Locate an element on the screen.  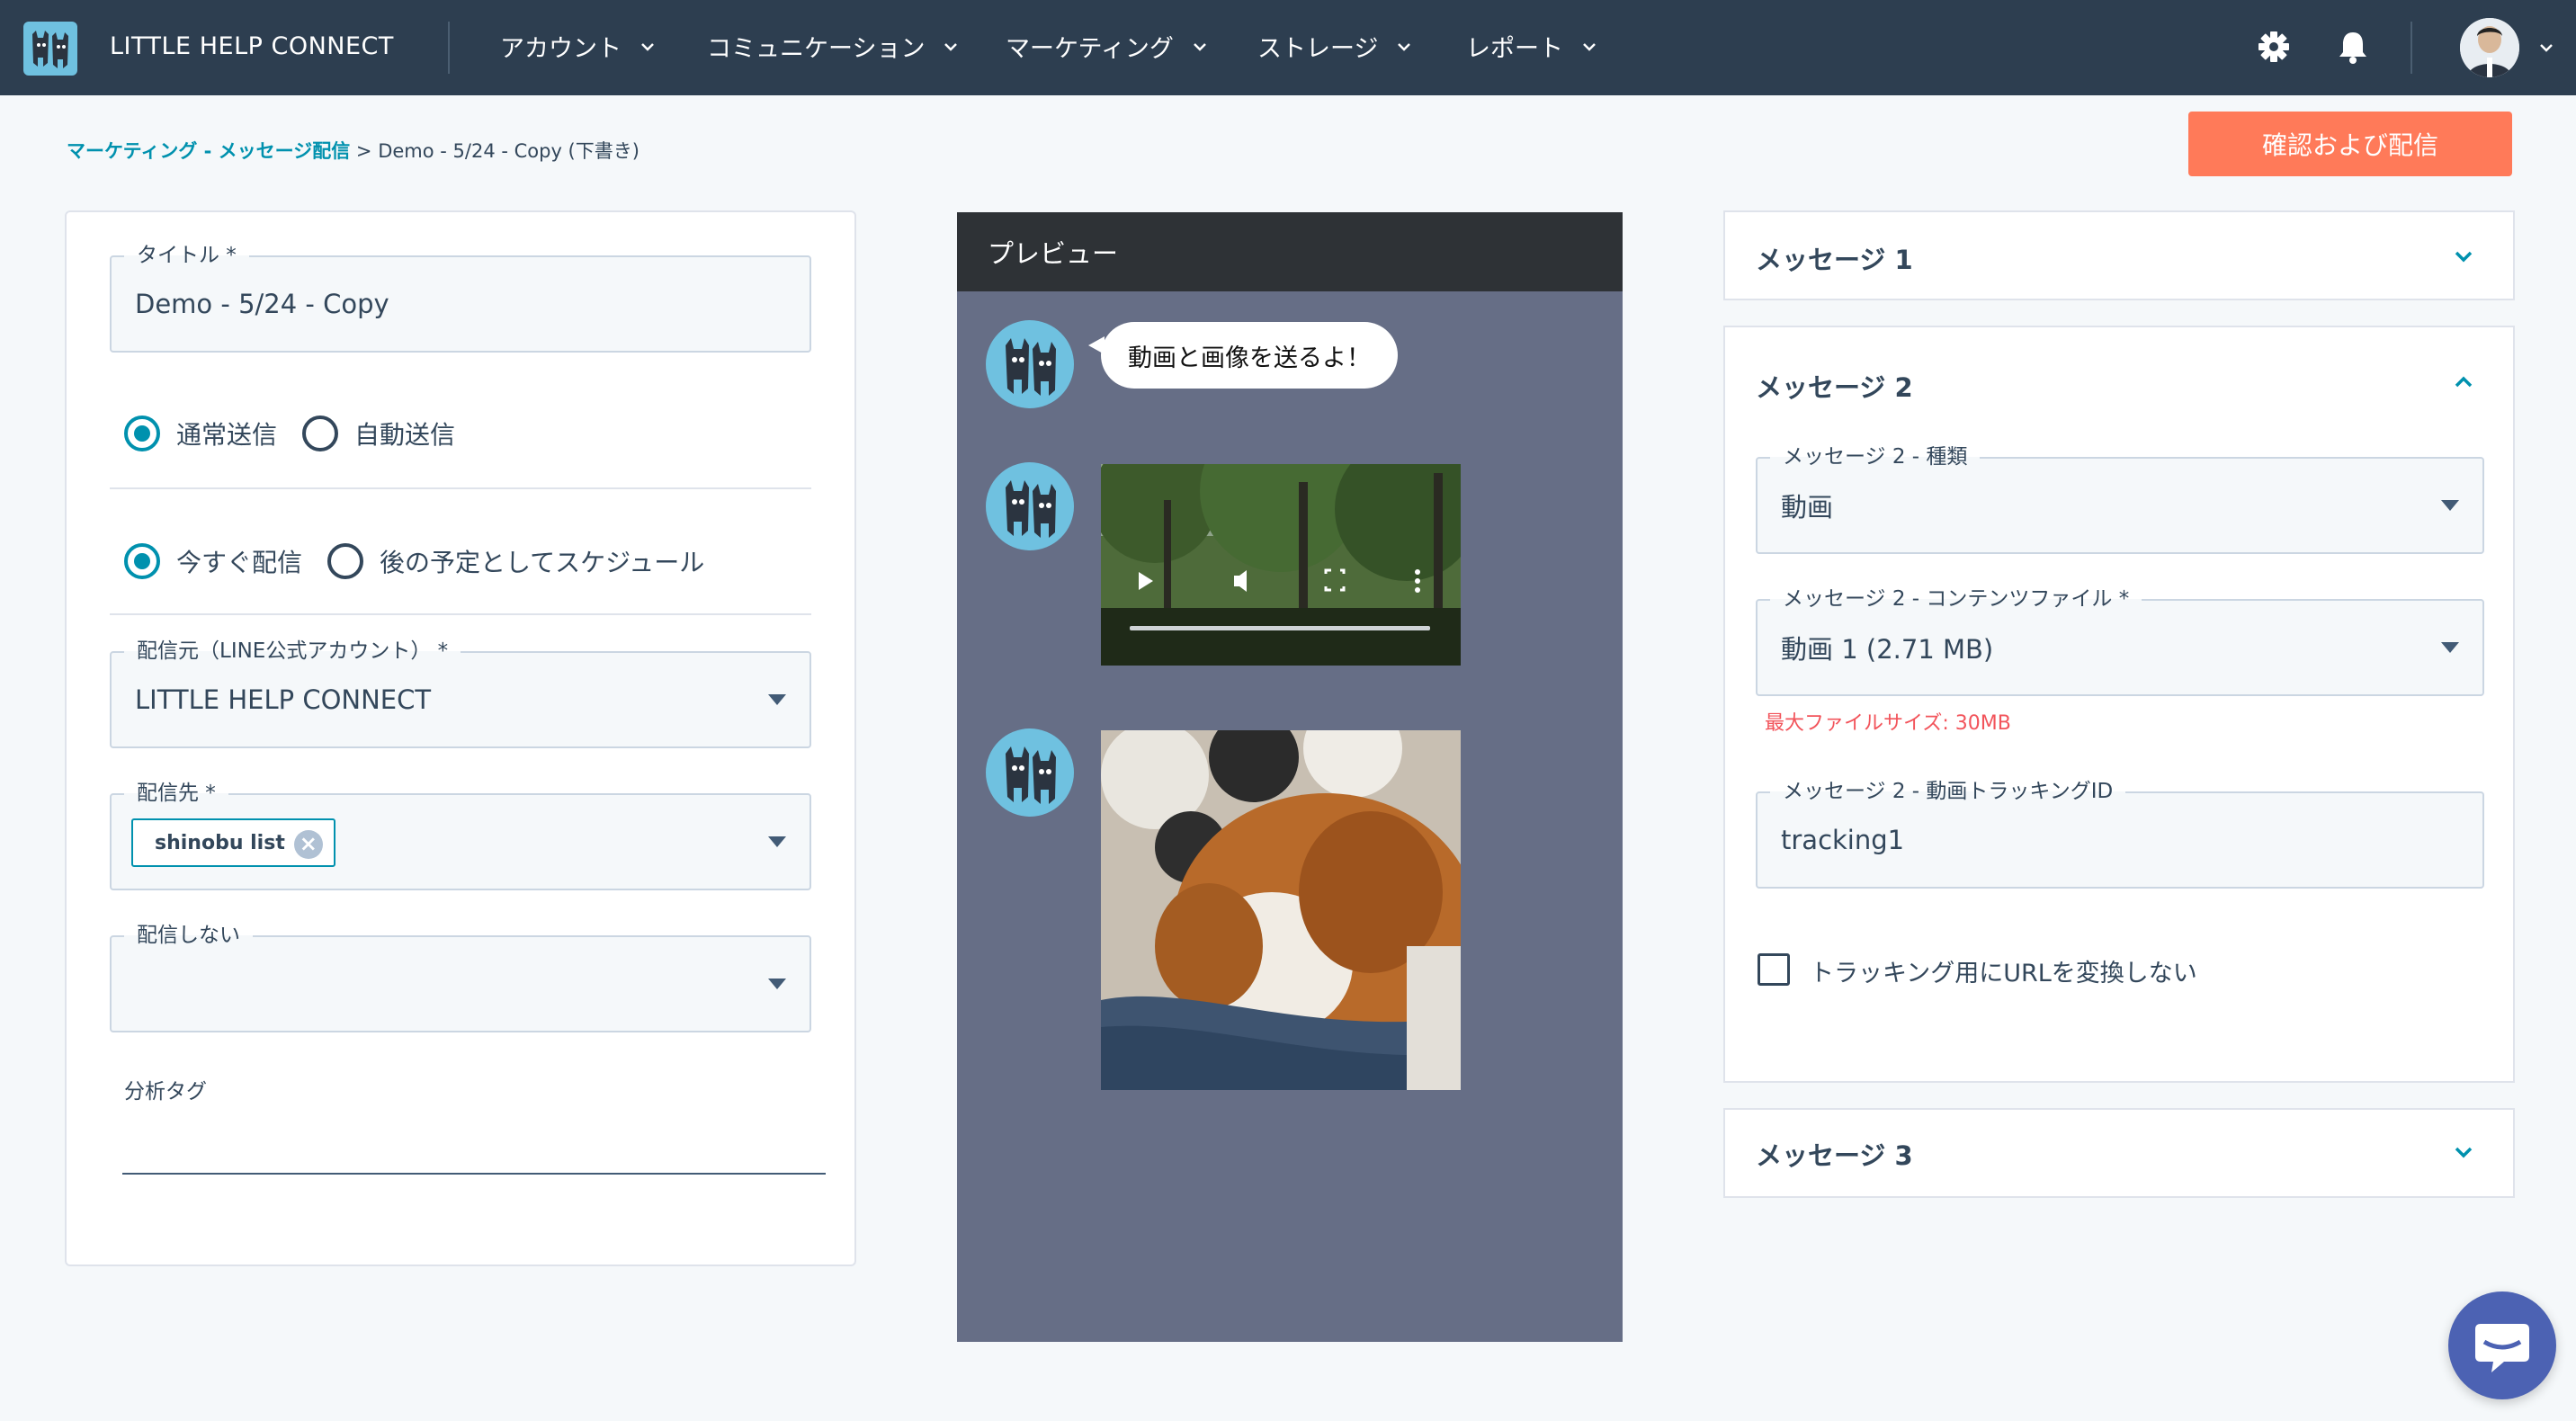
radio-send-now-label: 今すぐ配信 is located at coordinates (239, 561).